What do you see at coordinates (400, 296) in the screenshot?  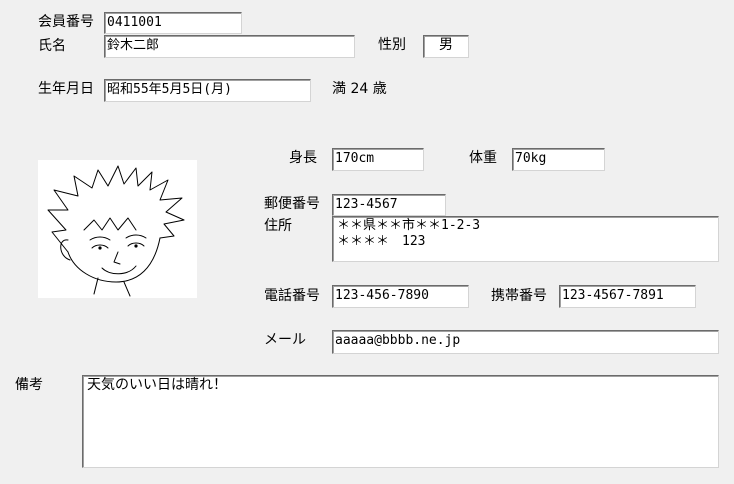 I see `phone-field: 123-456-7890` at bounding box center [400, 296].